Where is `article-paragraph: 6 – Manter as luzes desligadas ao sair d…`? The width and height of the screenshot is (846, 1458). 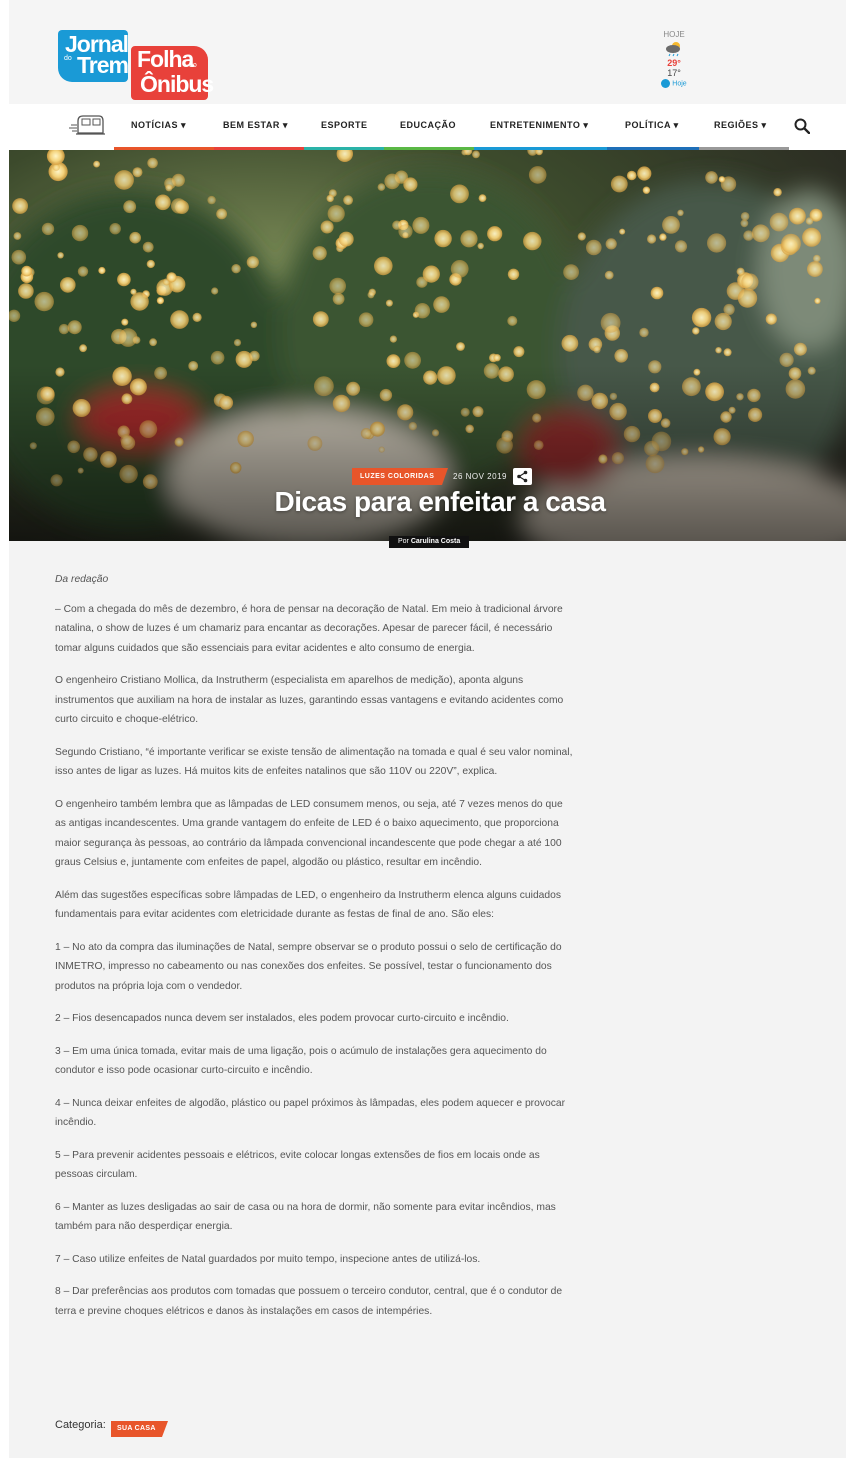
article-paragraph: 6 – Manter as luzes desligadas ao sair d… is located at coordinates (305, 1217).